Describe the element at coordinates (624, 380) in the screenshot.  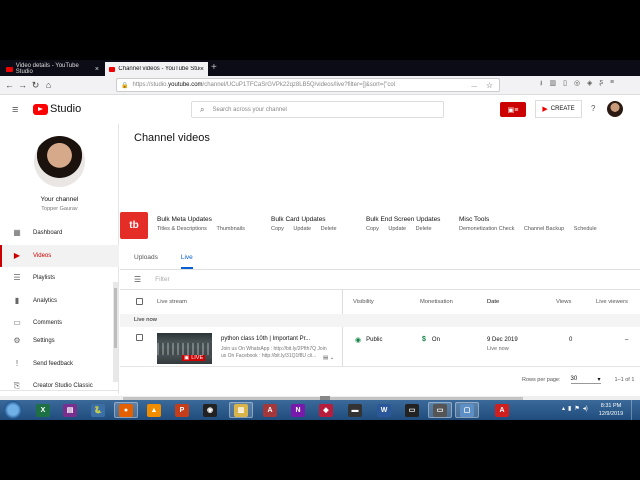
I see `page-range: 1–1 of 1` at that location.